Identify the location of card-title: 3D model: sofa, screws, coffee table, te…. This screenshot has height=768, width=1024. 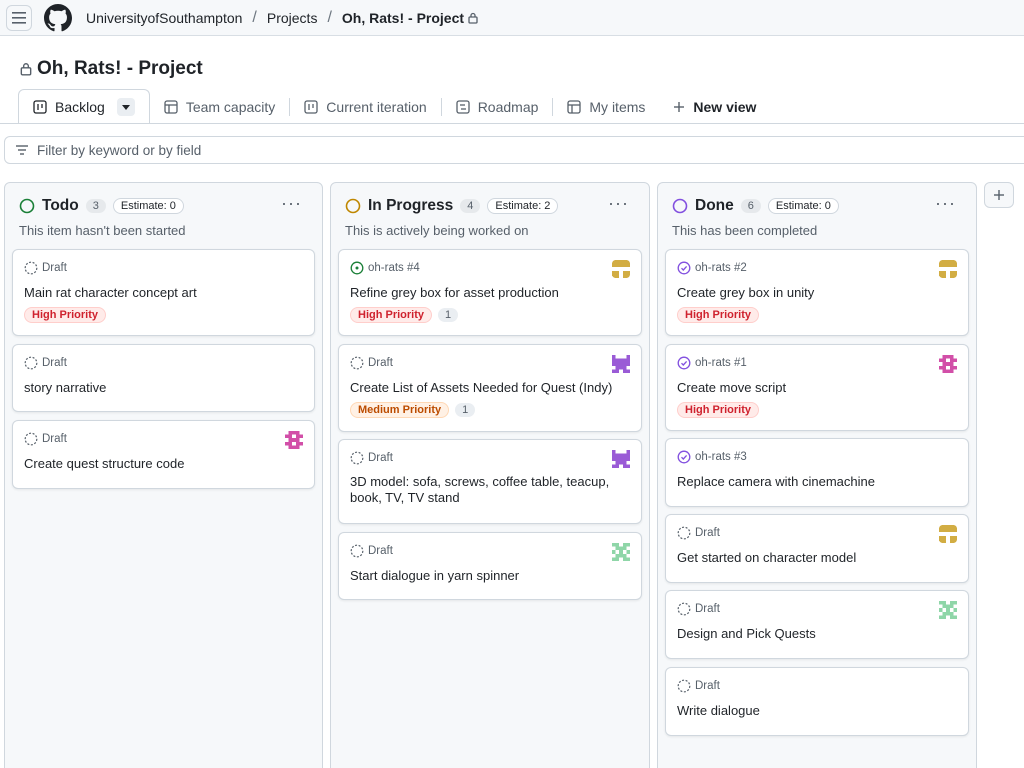
(485, 490).